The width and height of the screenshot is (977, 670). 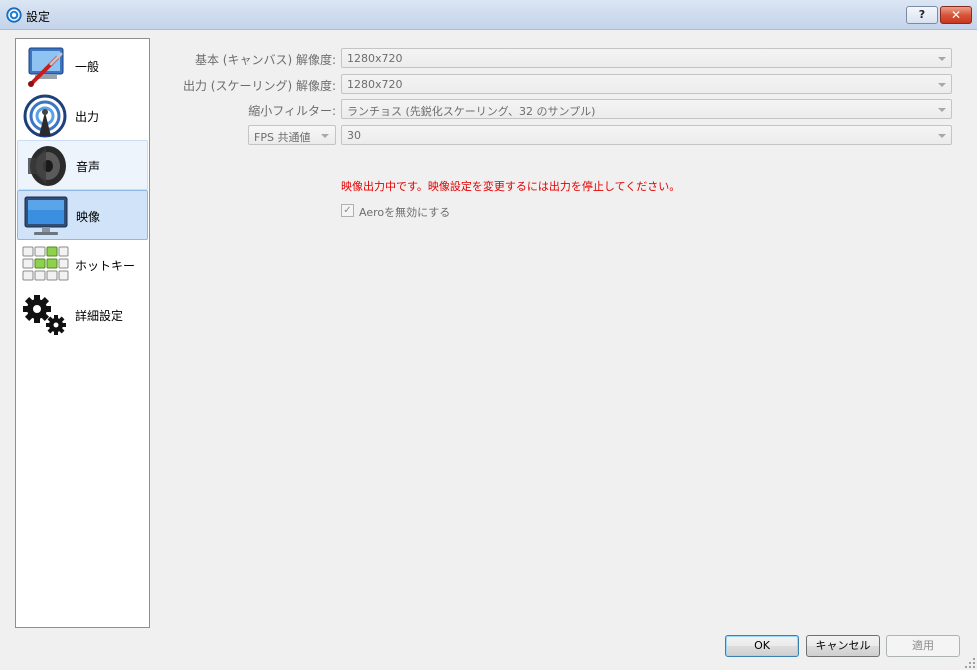 I want to click on sidebar-item-label: ホットキー, so click(x=105, y=266).